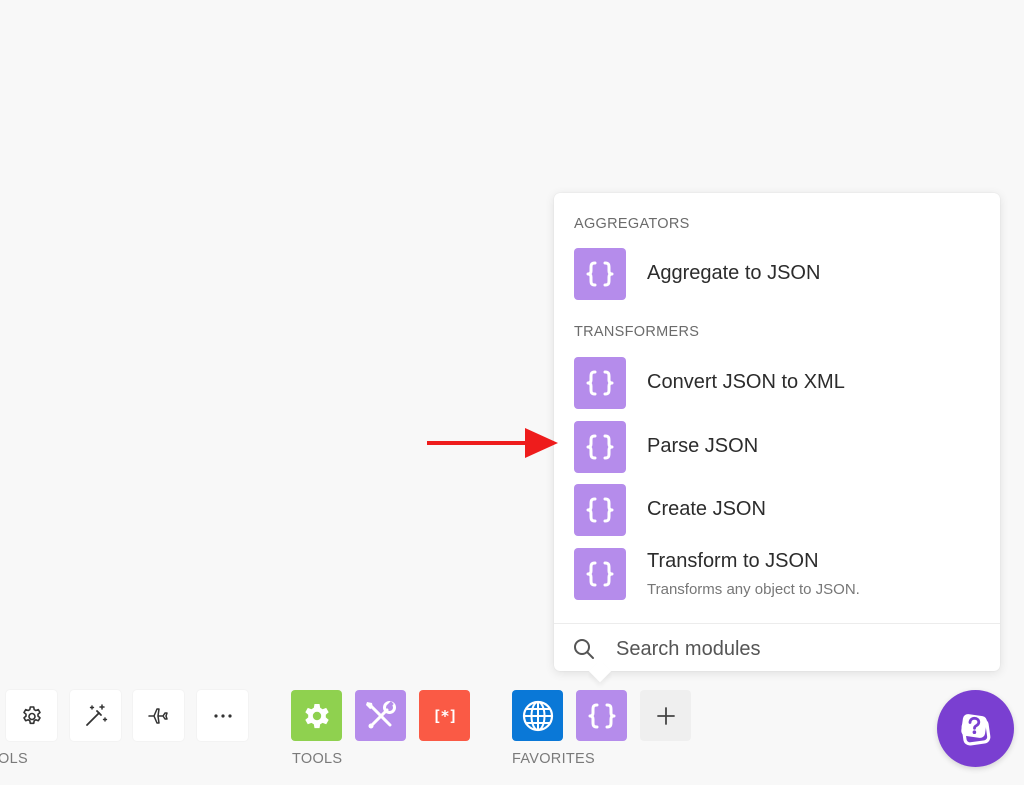 The width and height of the screenshot is (1024, 785). I want to click on search-row, so click(777, 649).